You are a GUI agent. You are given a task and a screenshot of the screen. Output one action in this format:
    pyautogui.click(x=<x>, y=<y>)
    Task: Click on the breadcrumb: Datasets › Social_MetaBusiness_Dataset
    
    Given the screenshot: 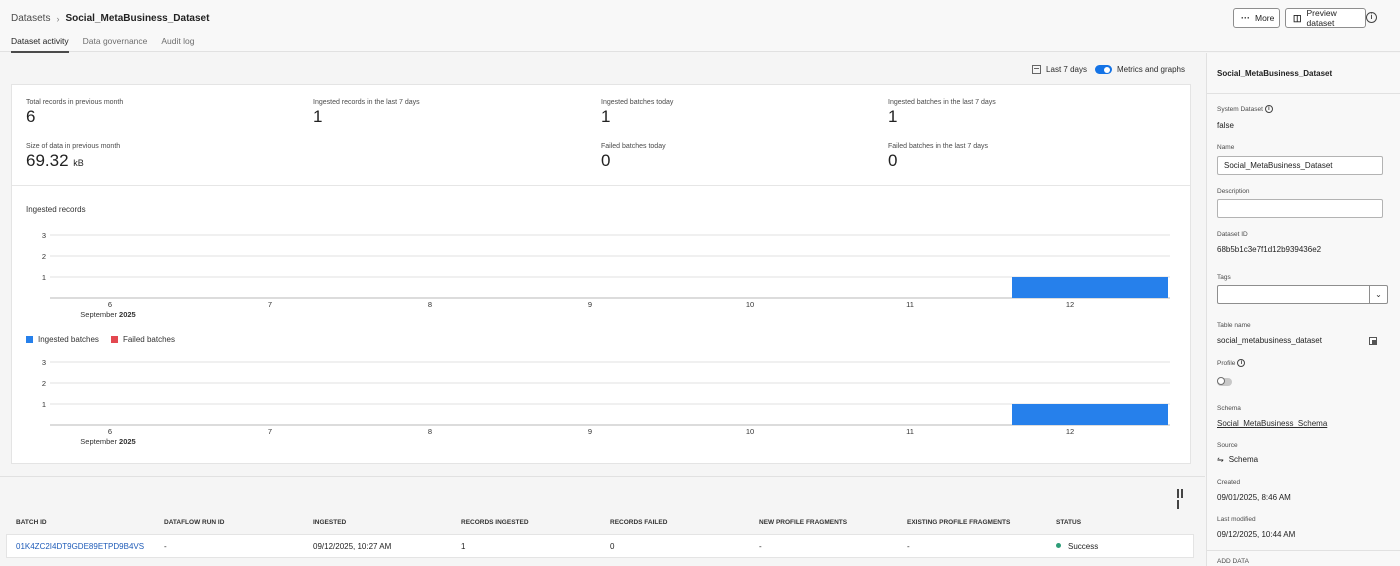 What is the action you would take?
    pyautogui.click(x=110, y=18)
    